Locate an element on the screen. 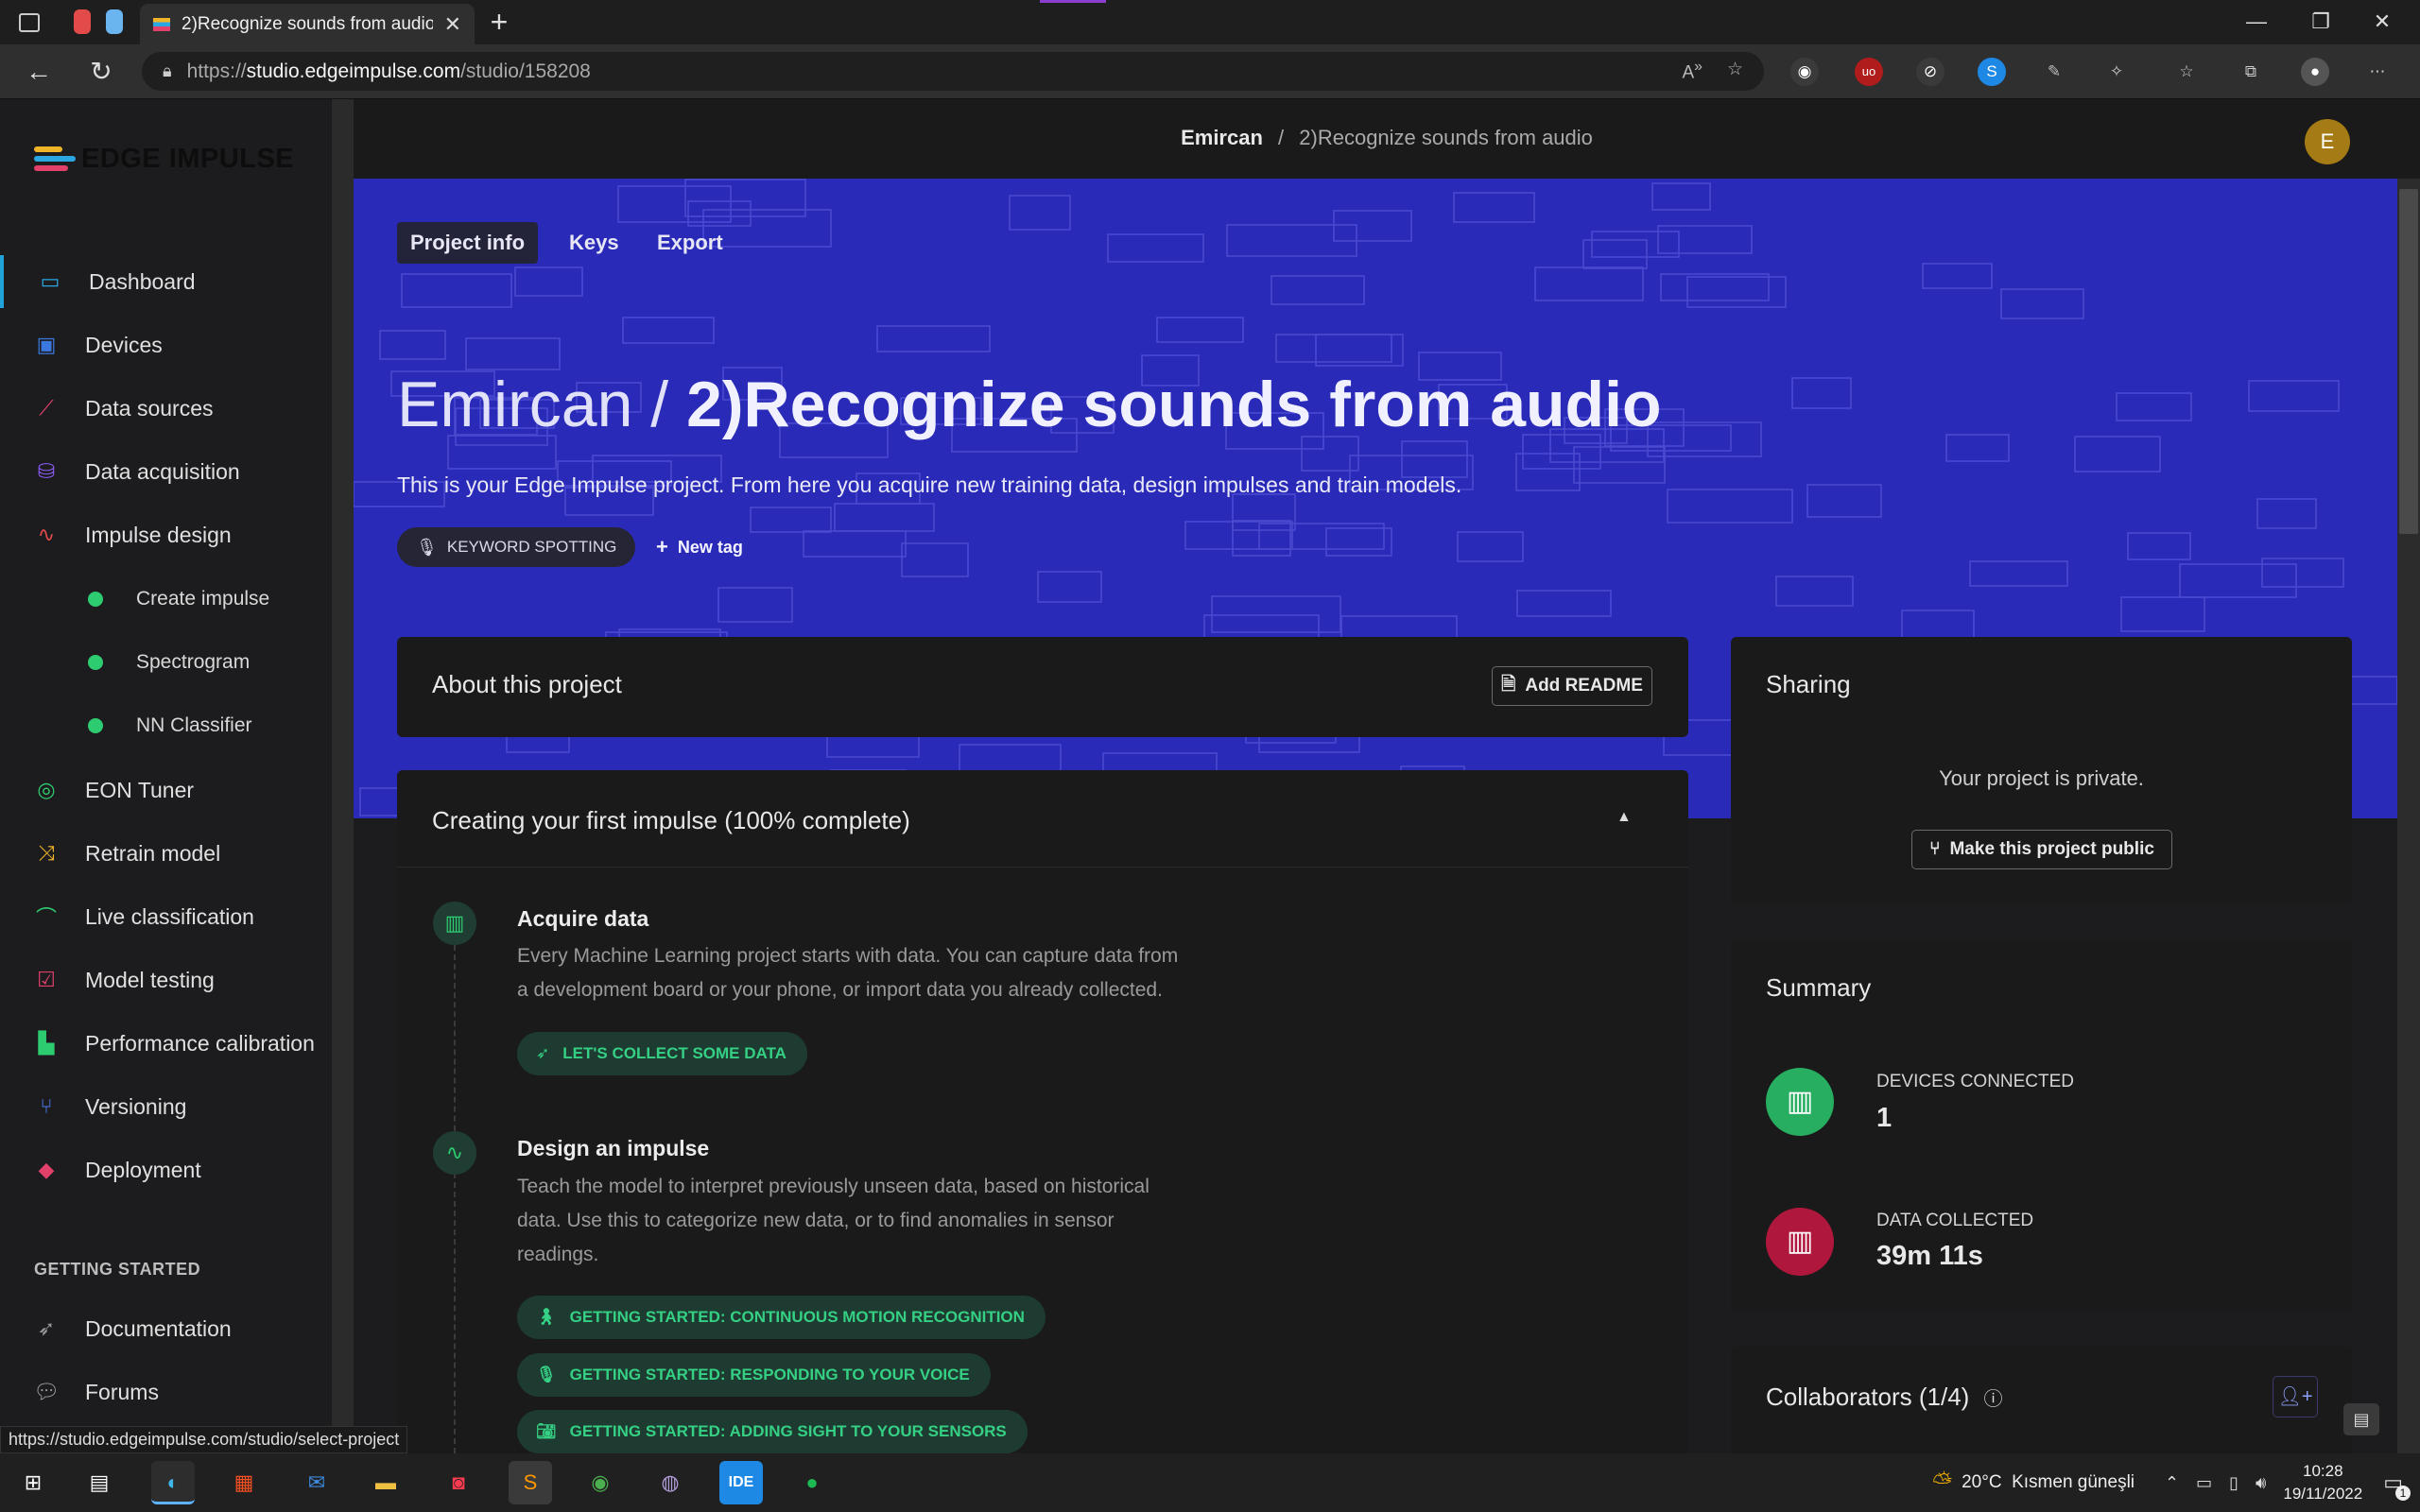 This screenshot has width=2420, height=1512. battery-icon: ▯ is located at coordinates (2233, 1483).